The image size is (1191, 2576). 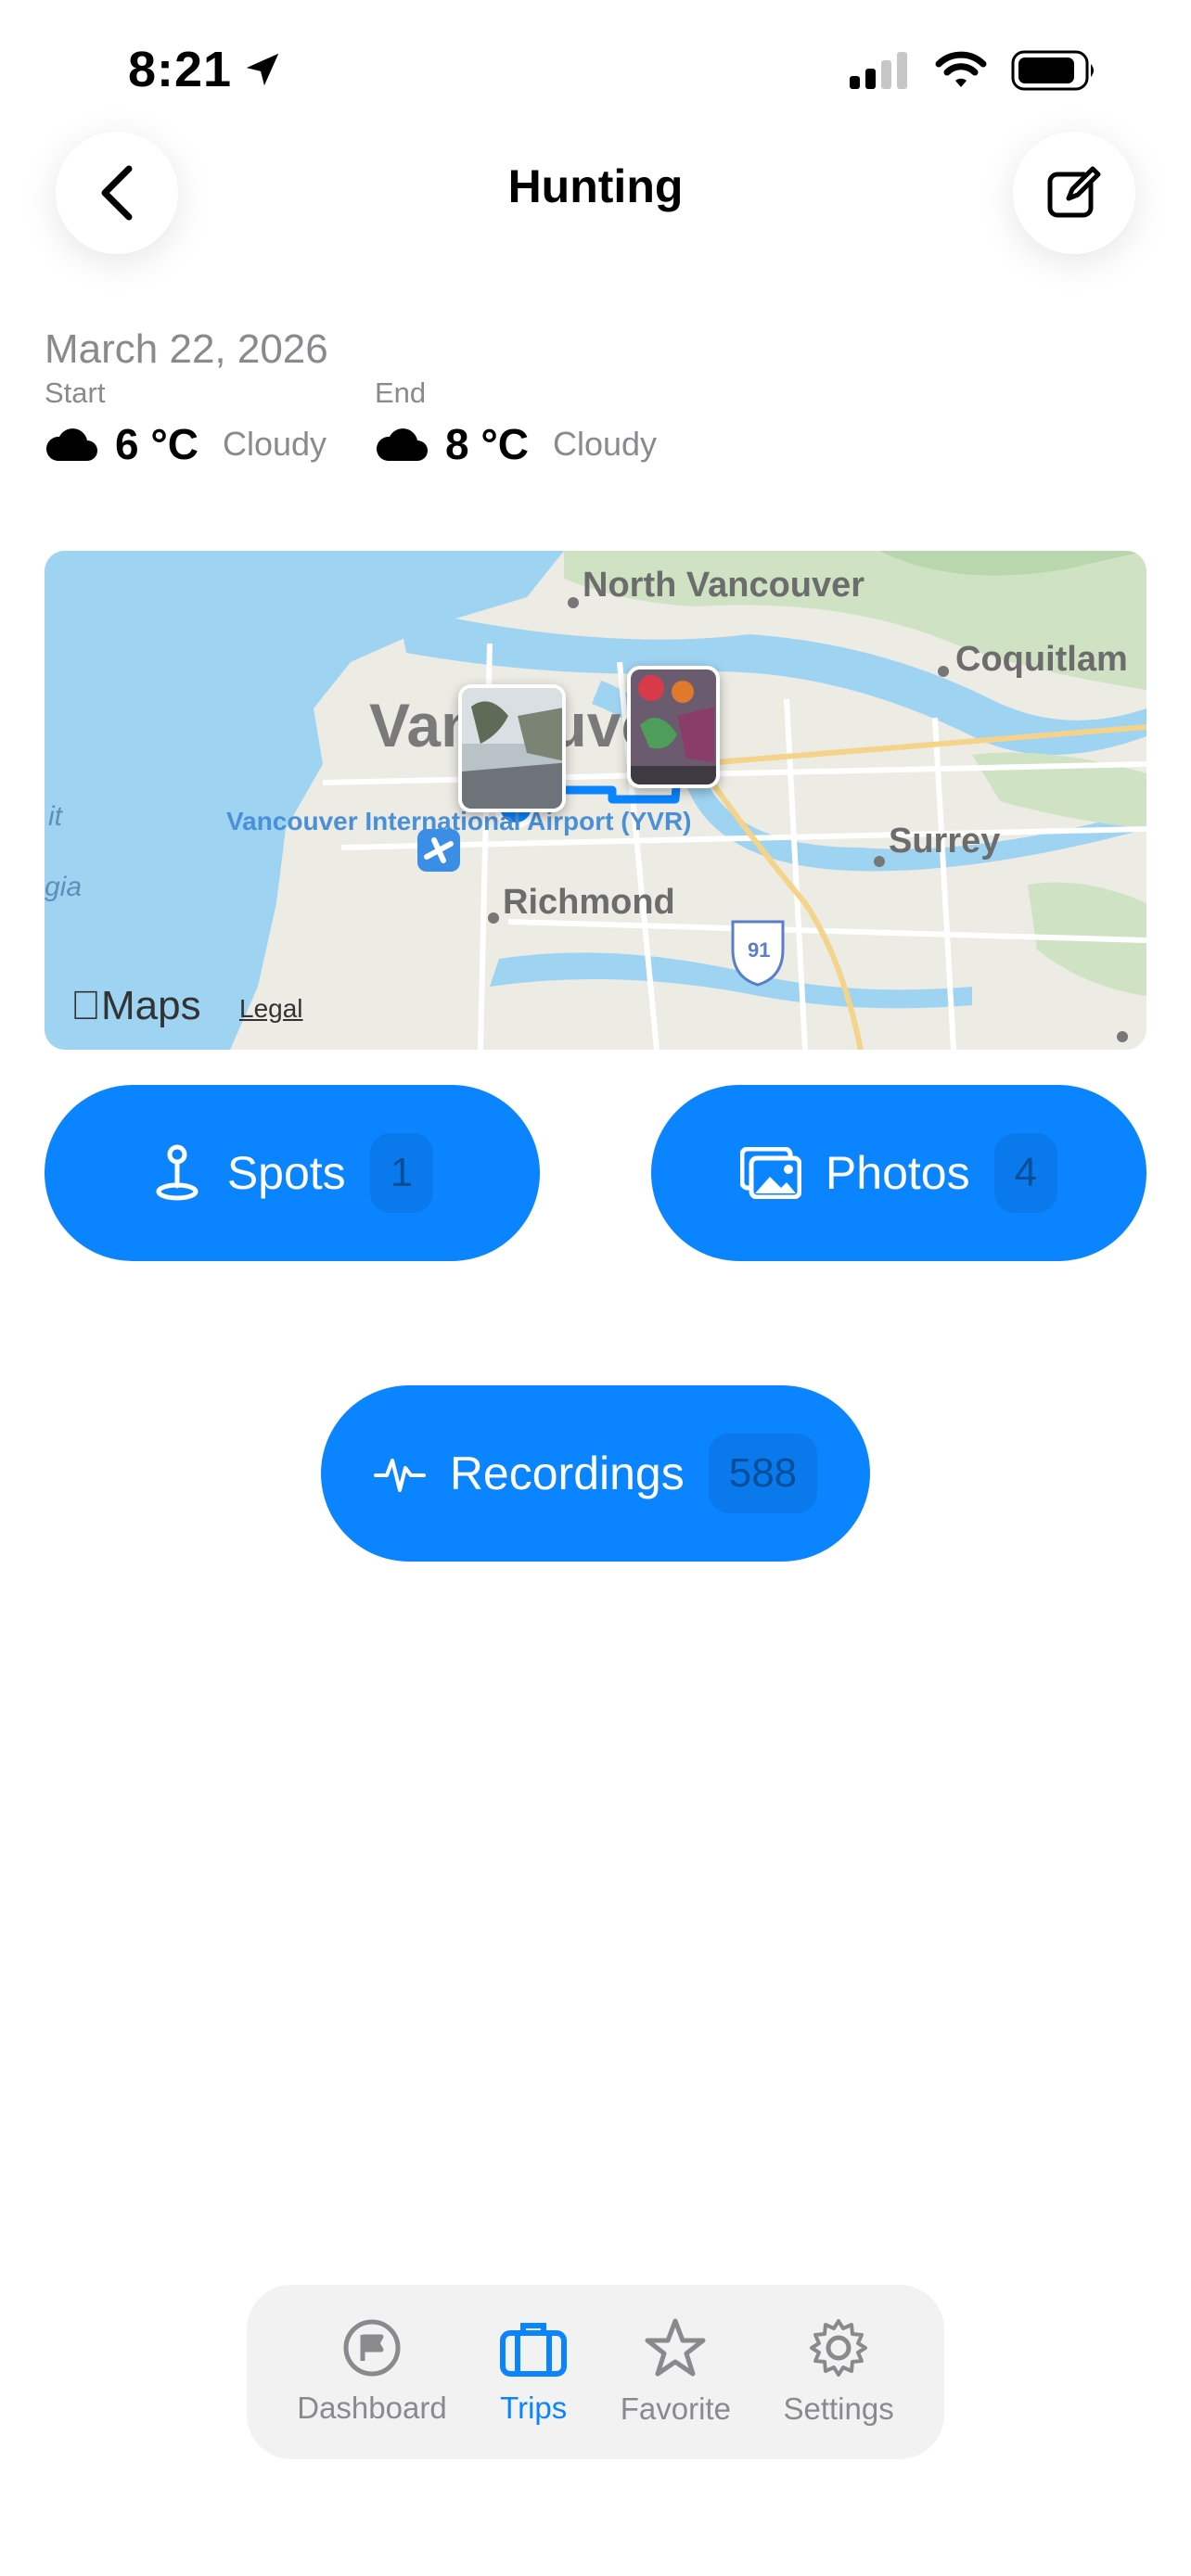 I want to click on status-indicators, so click(x=974, y=71).